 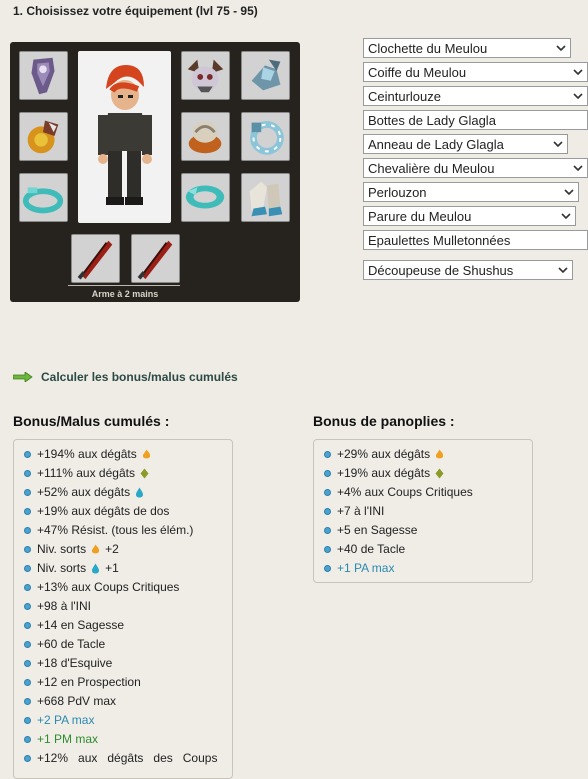 What do you see at coordinates (428, 549) in the screenshot?
I see `bonus-item: +40 de Tacle` at bounding box center [428, 549].